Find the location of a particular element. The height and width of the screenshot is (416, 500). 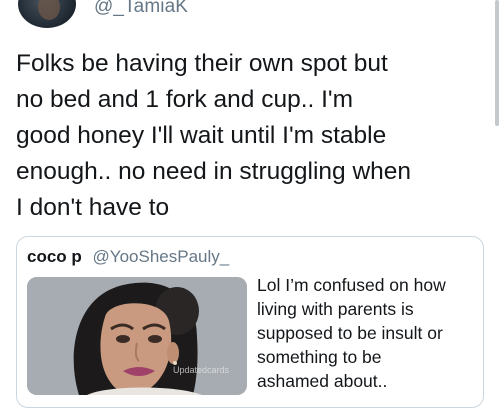

image-watermark: Updatedcards is located at coordinates (201, 370).